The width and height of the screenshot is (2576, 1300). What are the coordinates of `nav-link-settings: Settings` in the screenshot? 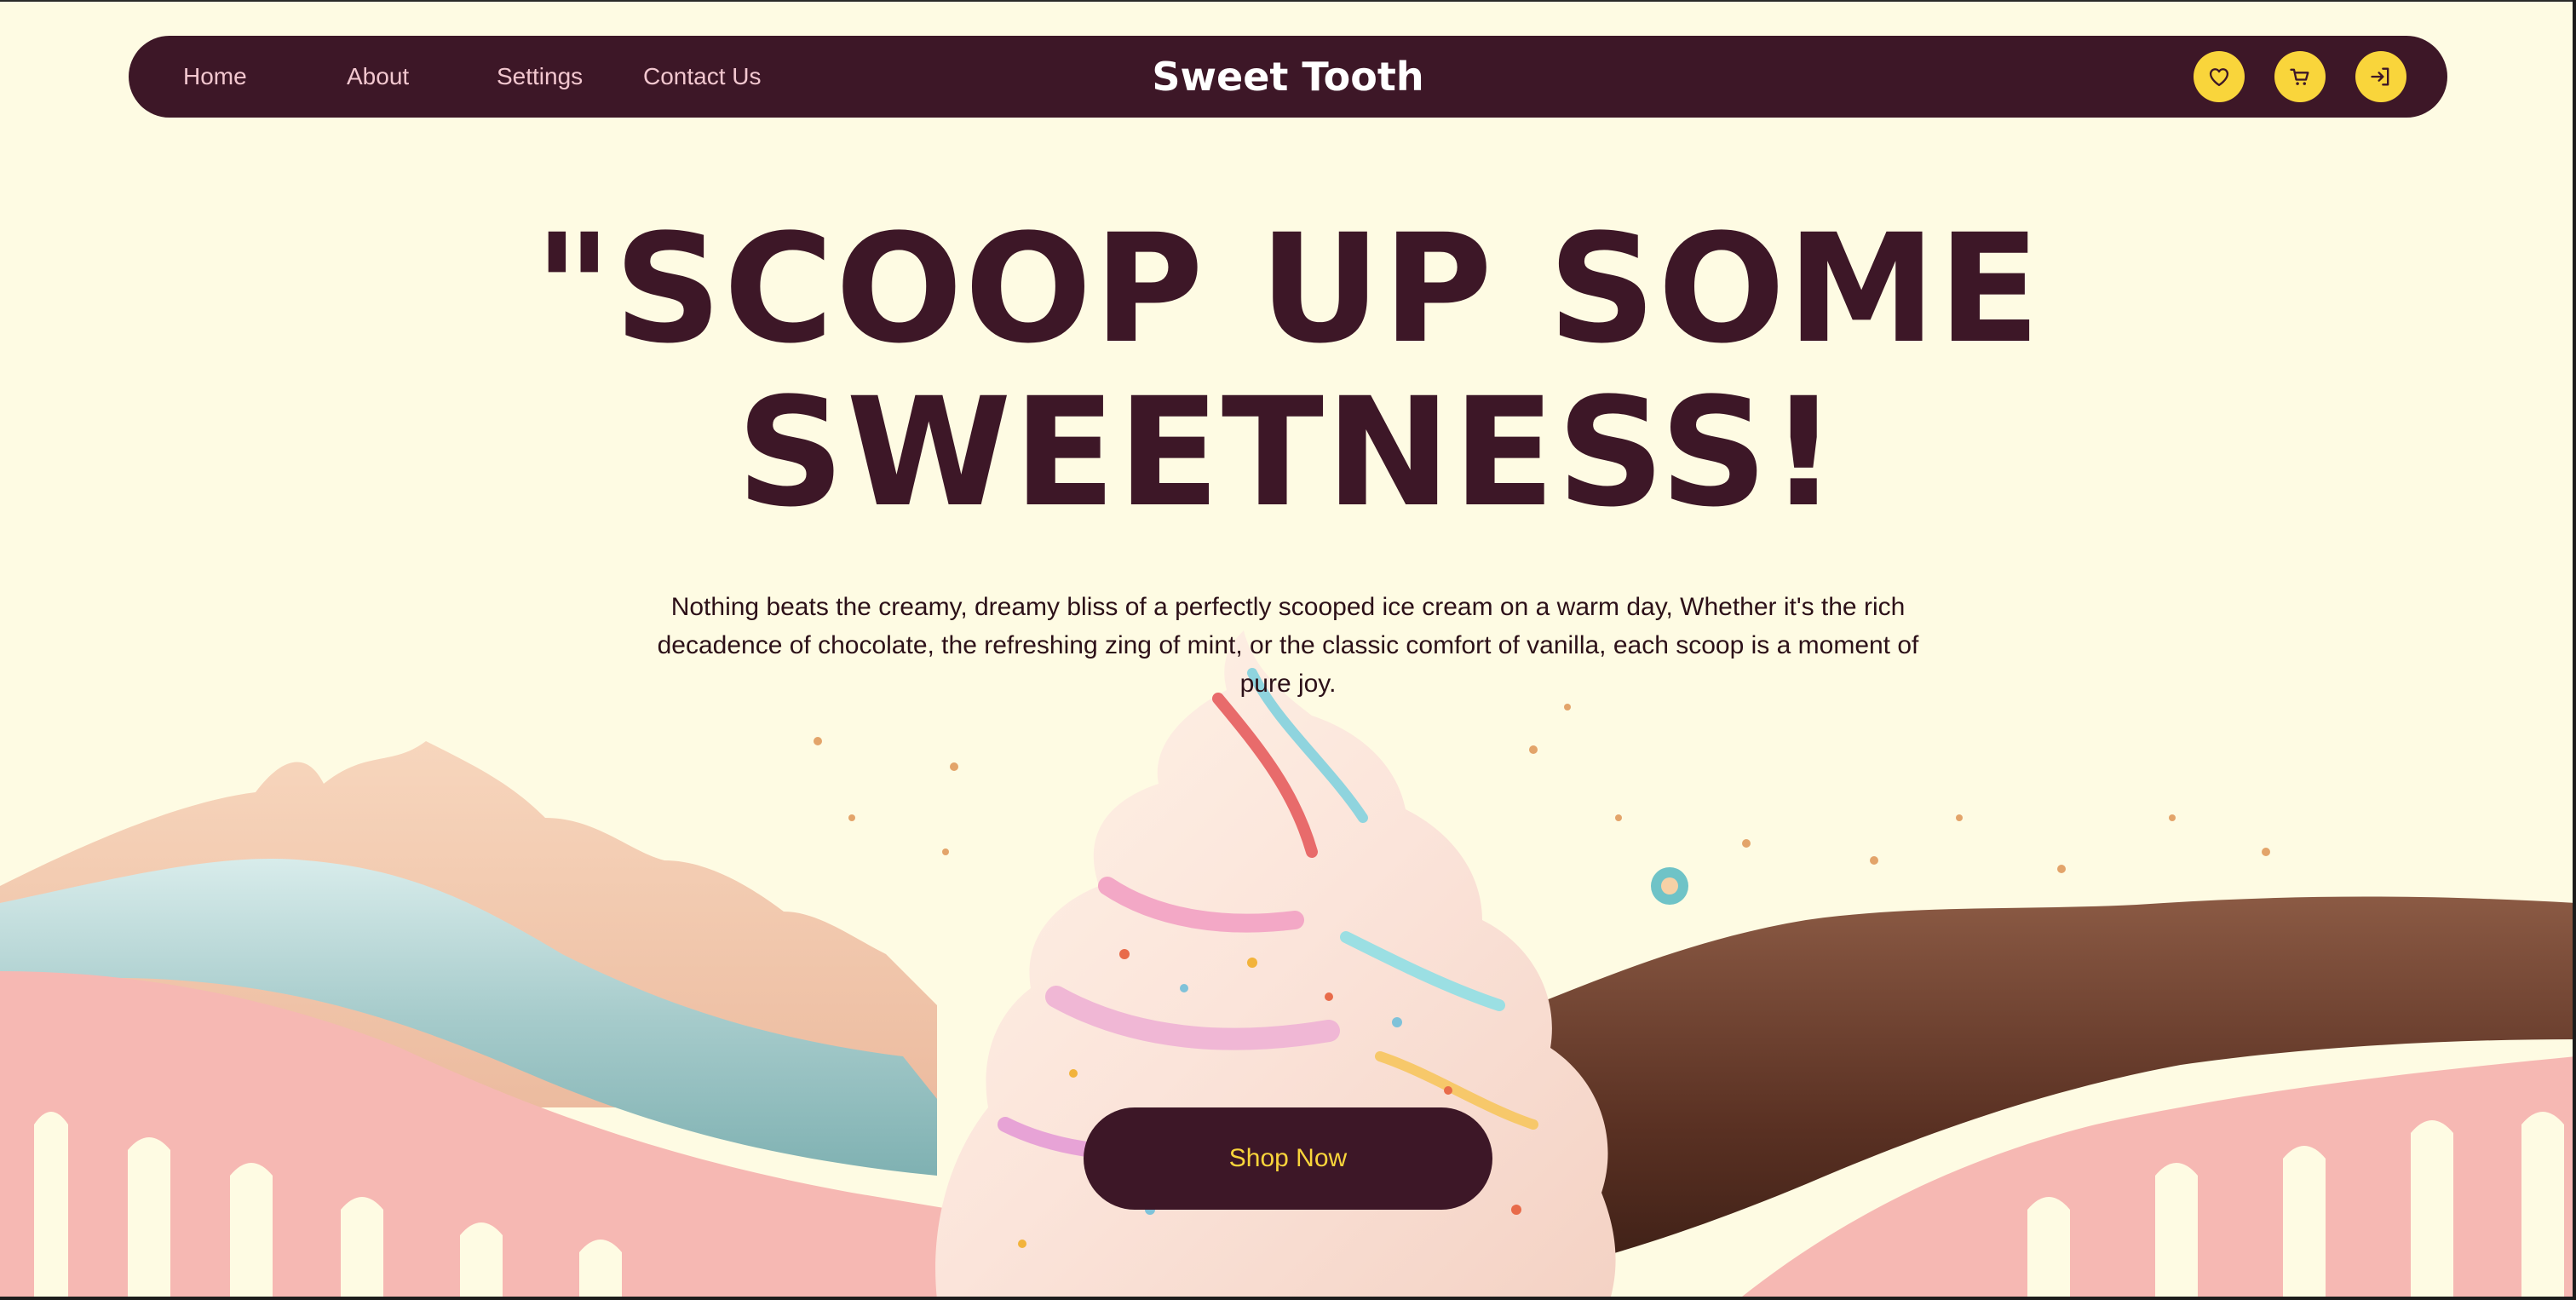 It's located at (540, 76).